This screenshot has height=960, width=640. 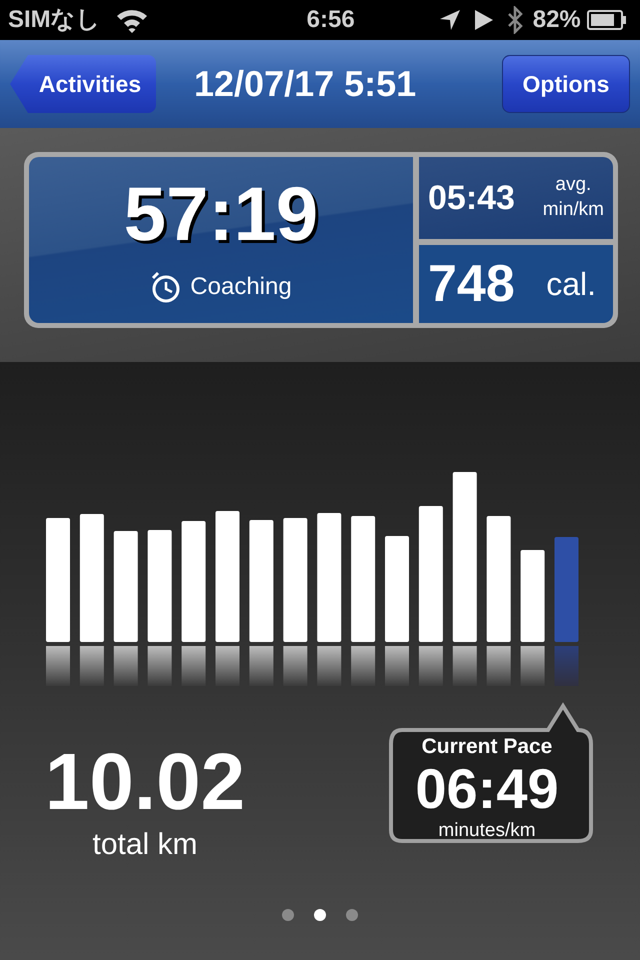 What do you see at coordinates (166, 287) in the screenshot?
I see `alarm-clock-icon` at bounding box center [166, 287].